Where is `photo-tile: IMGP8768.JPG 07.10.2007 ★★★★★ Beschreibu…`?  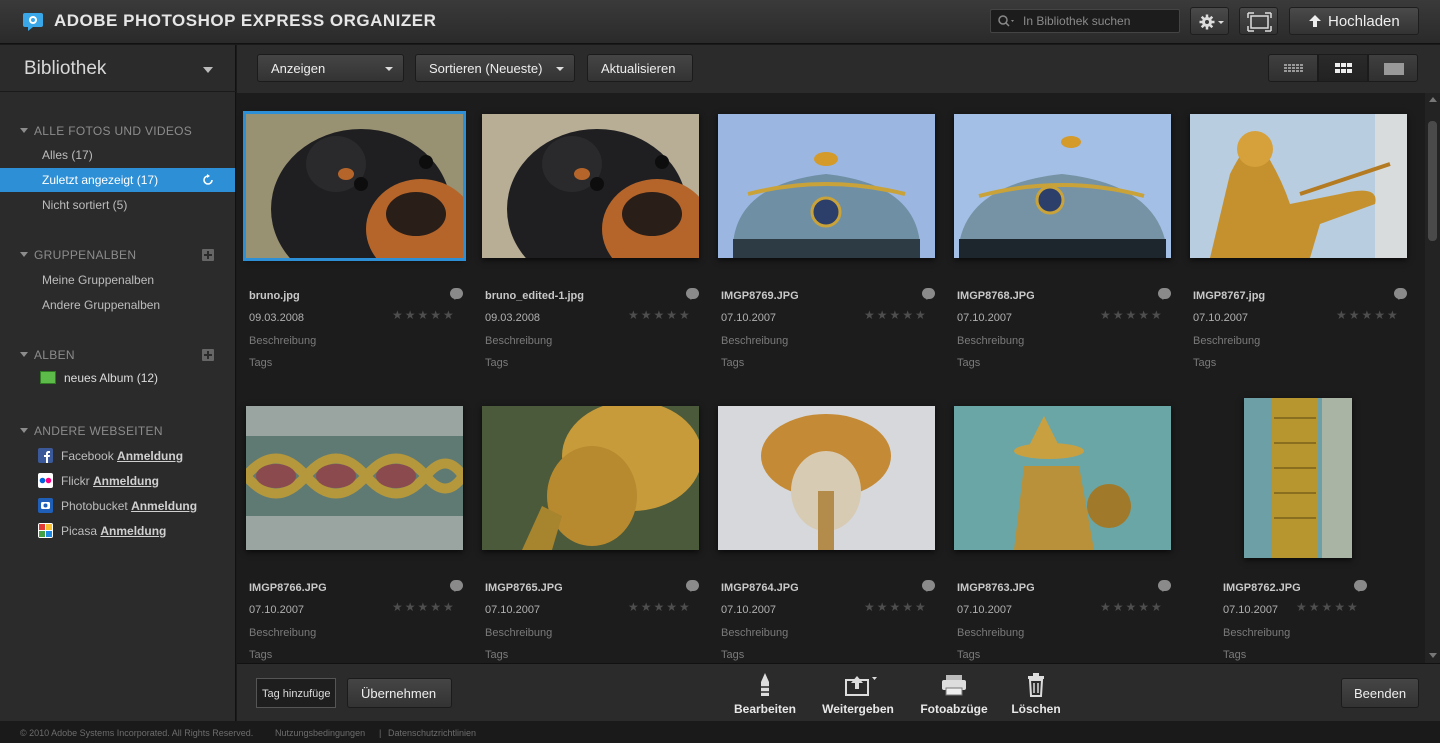 photo-tile: IMGP8768.JPG 07.10.2007 ★★★★★ Beschreibu… is located at coordinates (1065, 247).